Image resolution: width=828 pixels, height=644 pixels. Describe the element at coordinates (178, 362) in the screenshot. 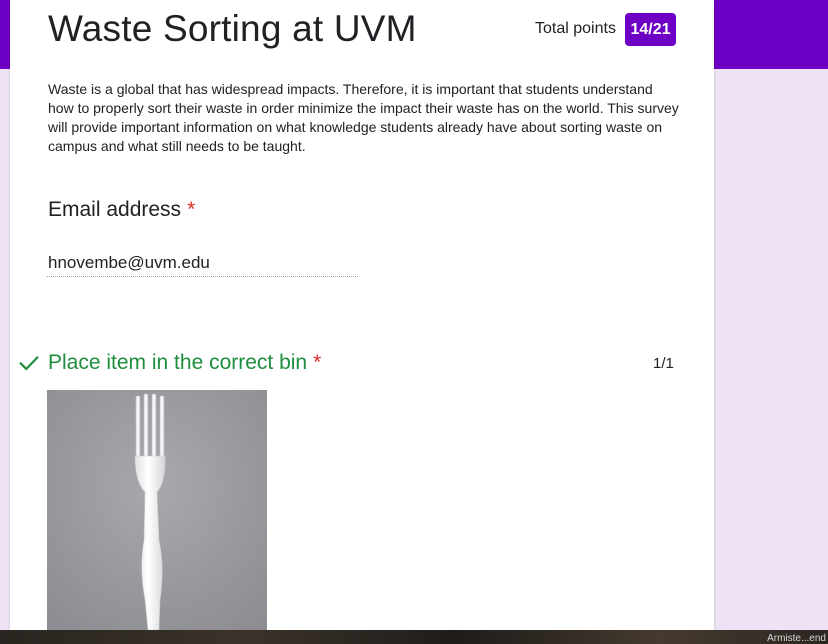

I see `question-label: Place item in the correct bin` at that location.